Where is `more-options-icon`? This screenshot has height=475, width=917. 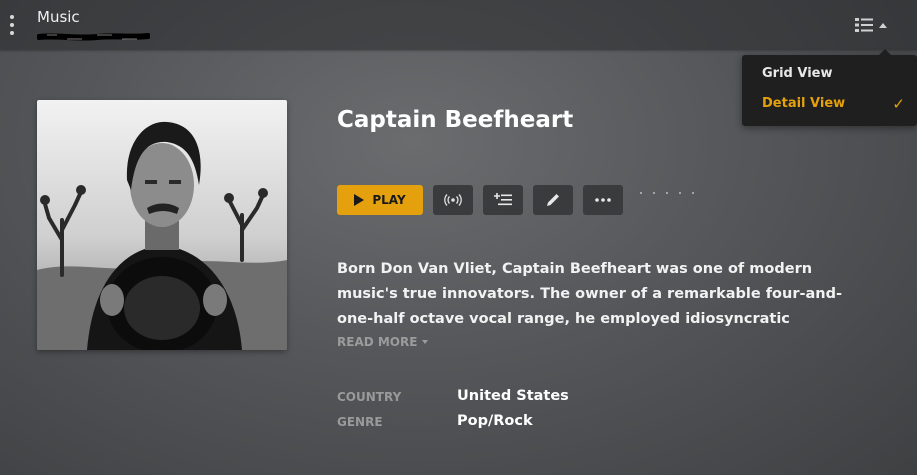
more-options-icon is located at coordinates (12, 25).